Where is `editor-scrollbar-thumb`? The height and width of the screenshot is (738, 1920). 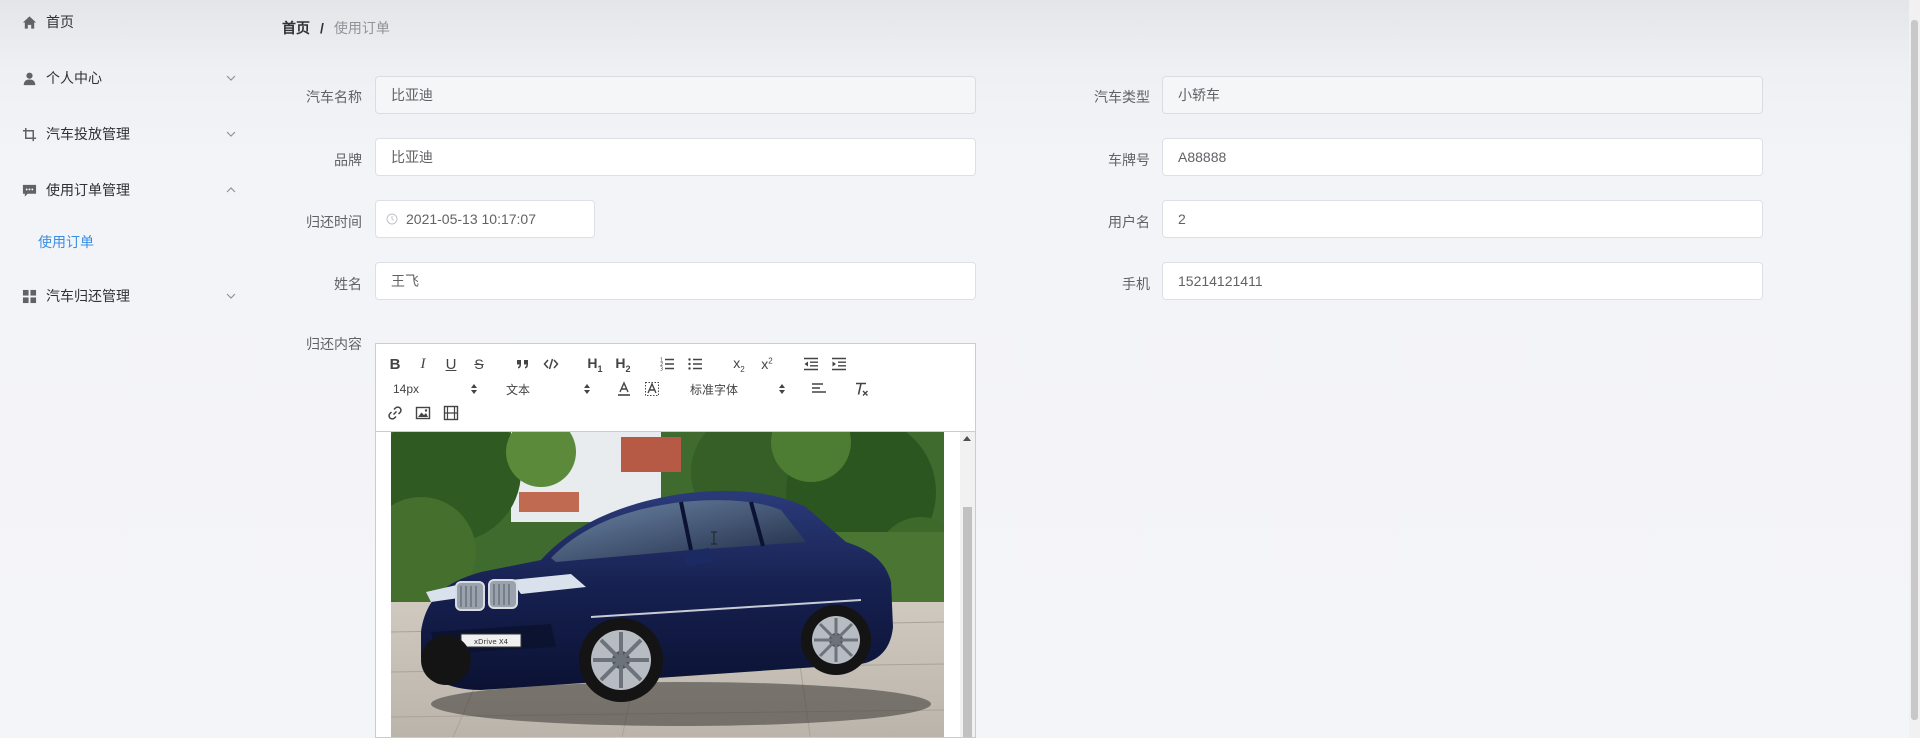
editor-scrollbar-thumb is located at coordinates (967, 622).